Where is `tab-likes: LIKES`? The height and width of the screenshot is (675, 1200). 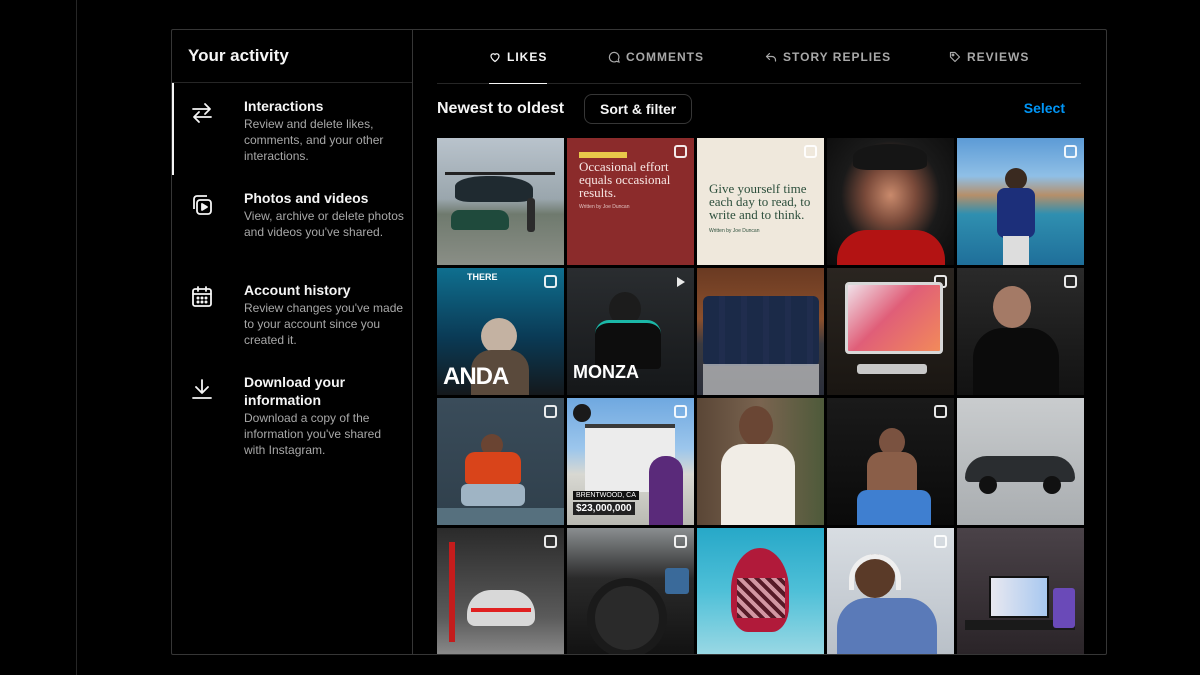 tab-likes: LIKES is located at coordinates (518, 57).